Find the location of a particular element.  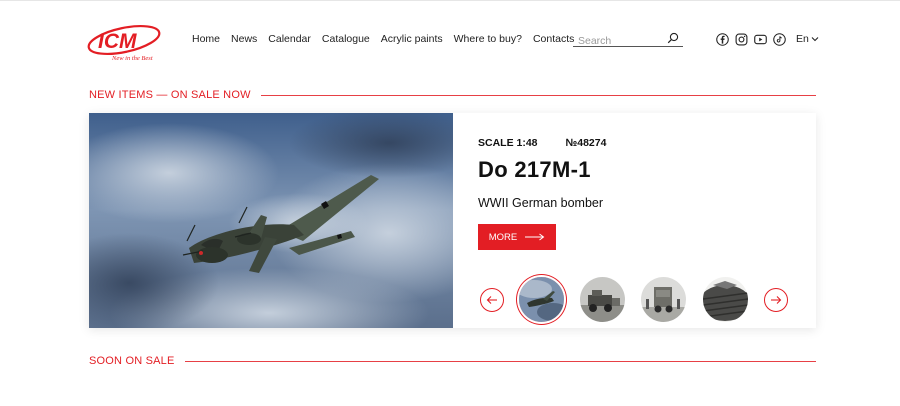

product-number: №48274 is located at coordinates (586, 143).